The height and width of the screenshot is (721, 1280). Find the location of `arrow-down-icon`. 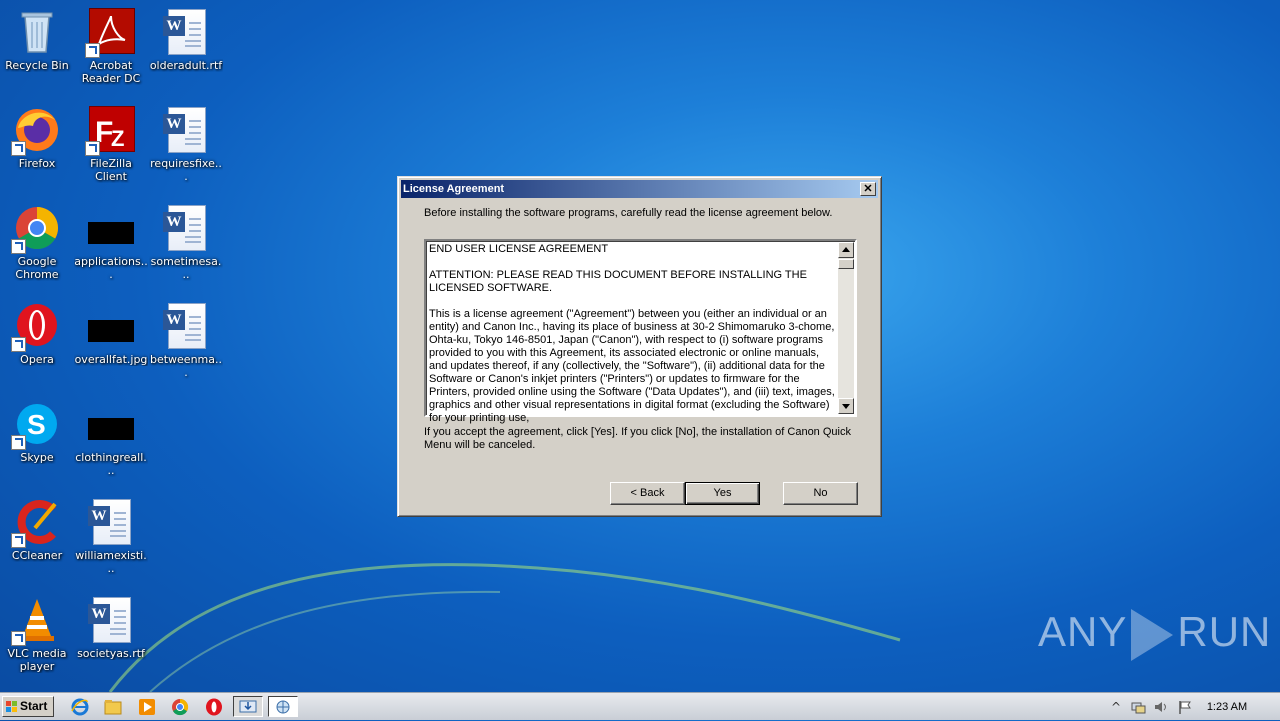

arrow-down-icon is located at coordinates (846, 406).